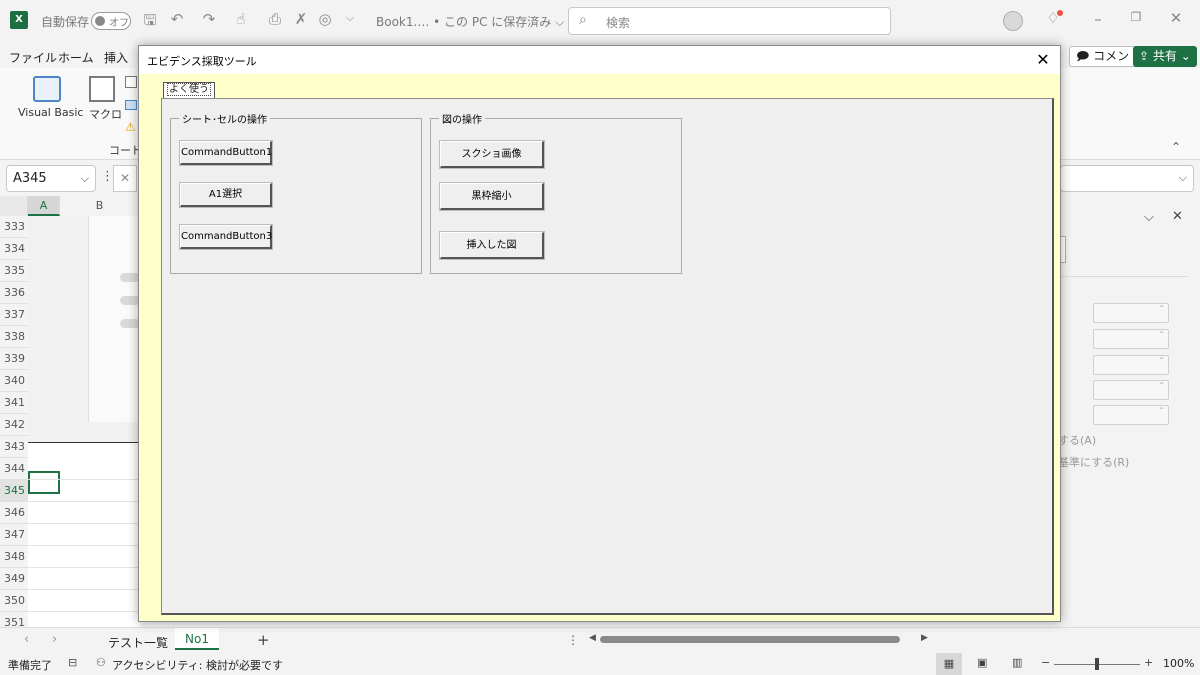 This screenshot has width=1200, height=675. I want to click on accessibility-status: アクセシビリティ: 検討が必要です, so click(197, 665).